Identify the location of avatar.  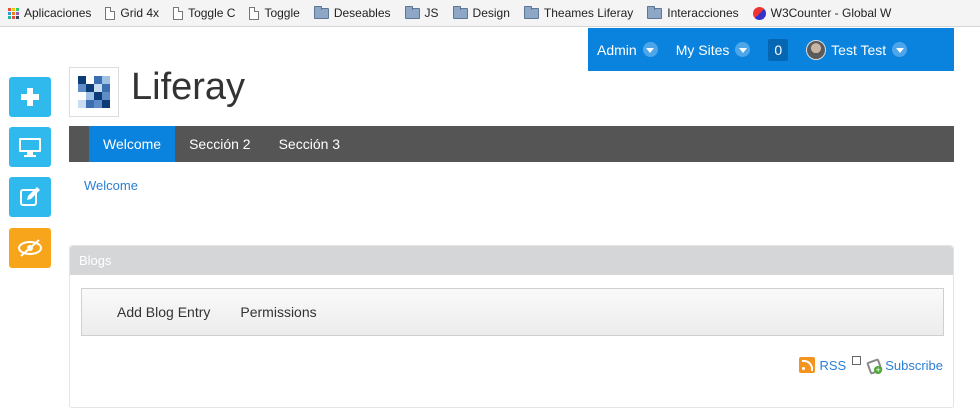
(816, 49).